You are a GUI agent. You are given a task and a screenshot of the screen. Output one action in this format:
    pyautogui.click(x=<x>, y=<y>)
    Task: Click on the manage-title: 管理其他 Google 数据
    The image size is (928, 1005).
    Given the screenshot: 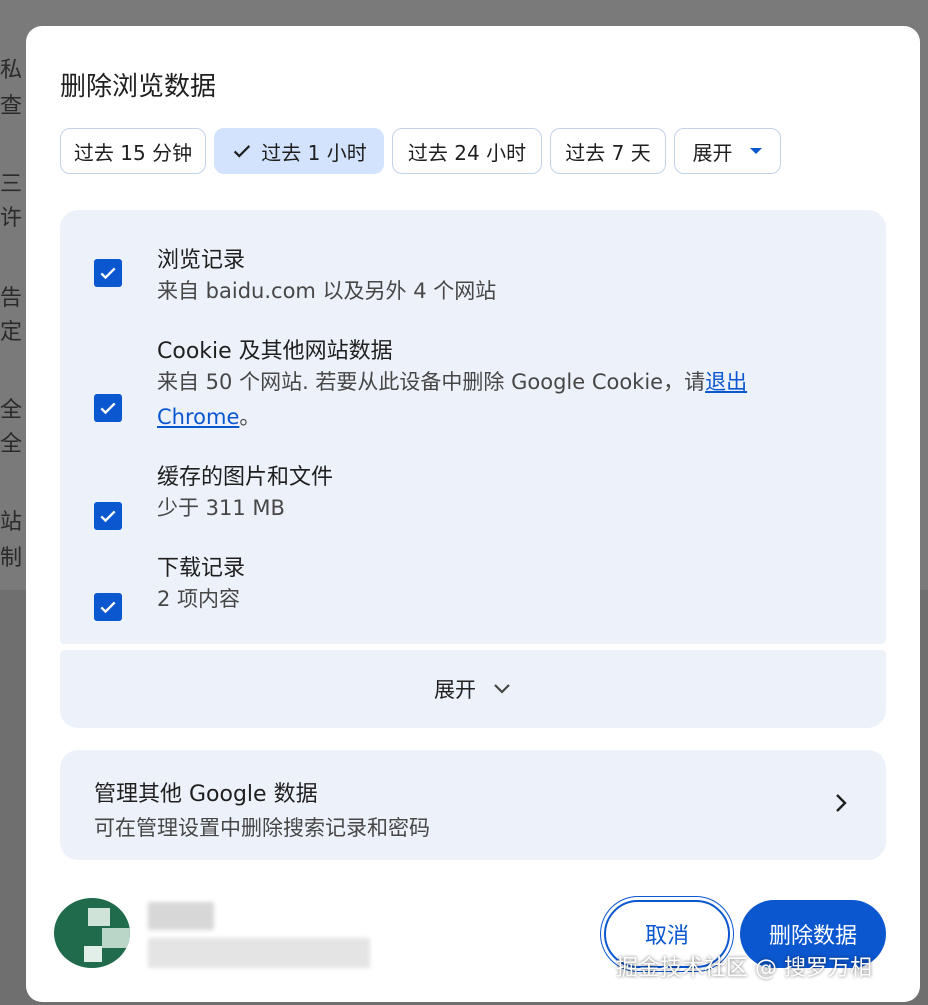 What is the action you would take?
    pyautogui.click(x=206, y=794)
    